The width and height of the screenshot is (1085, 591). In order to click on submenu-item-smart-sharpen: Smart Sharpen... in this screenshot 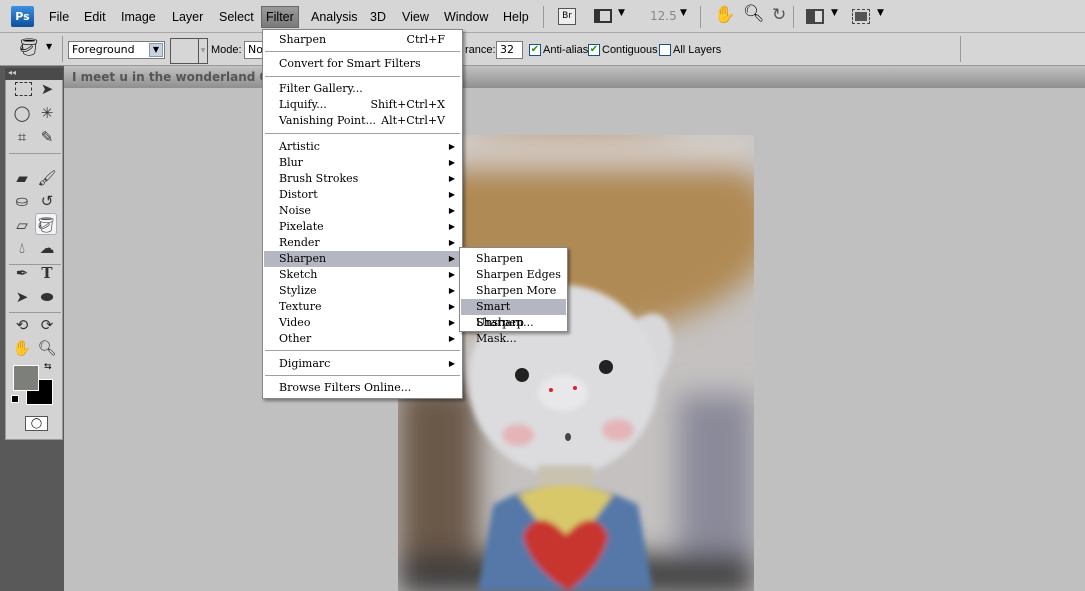, I will do `click(513, 314)`.